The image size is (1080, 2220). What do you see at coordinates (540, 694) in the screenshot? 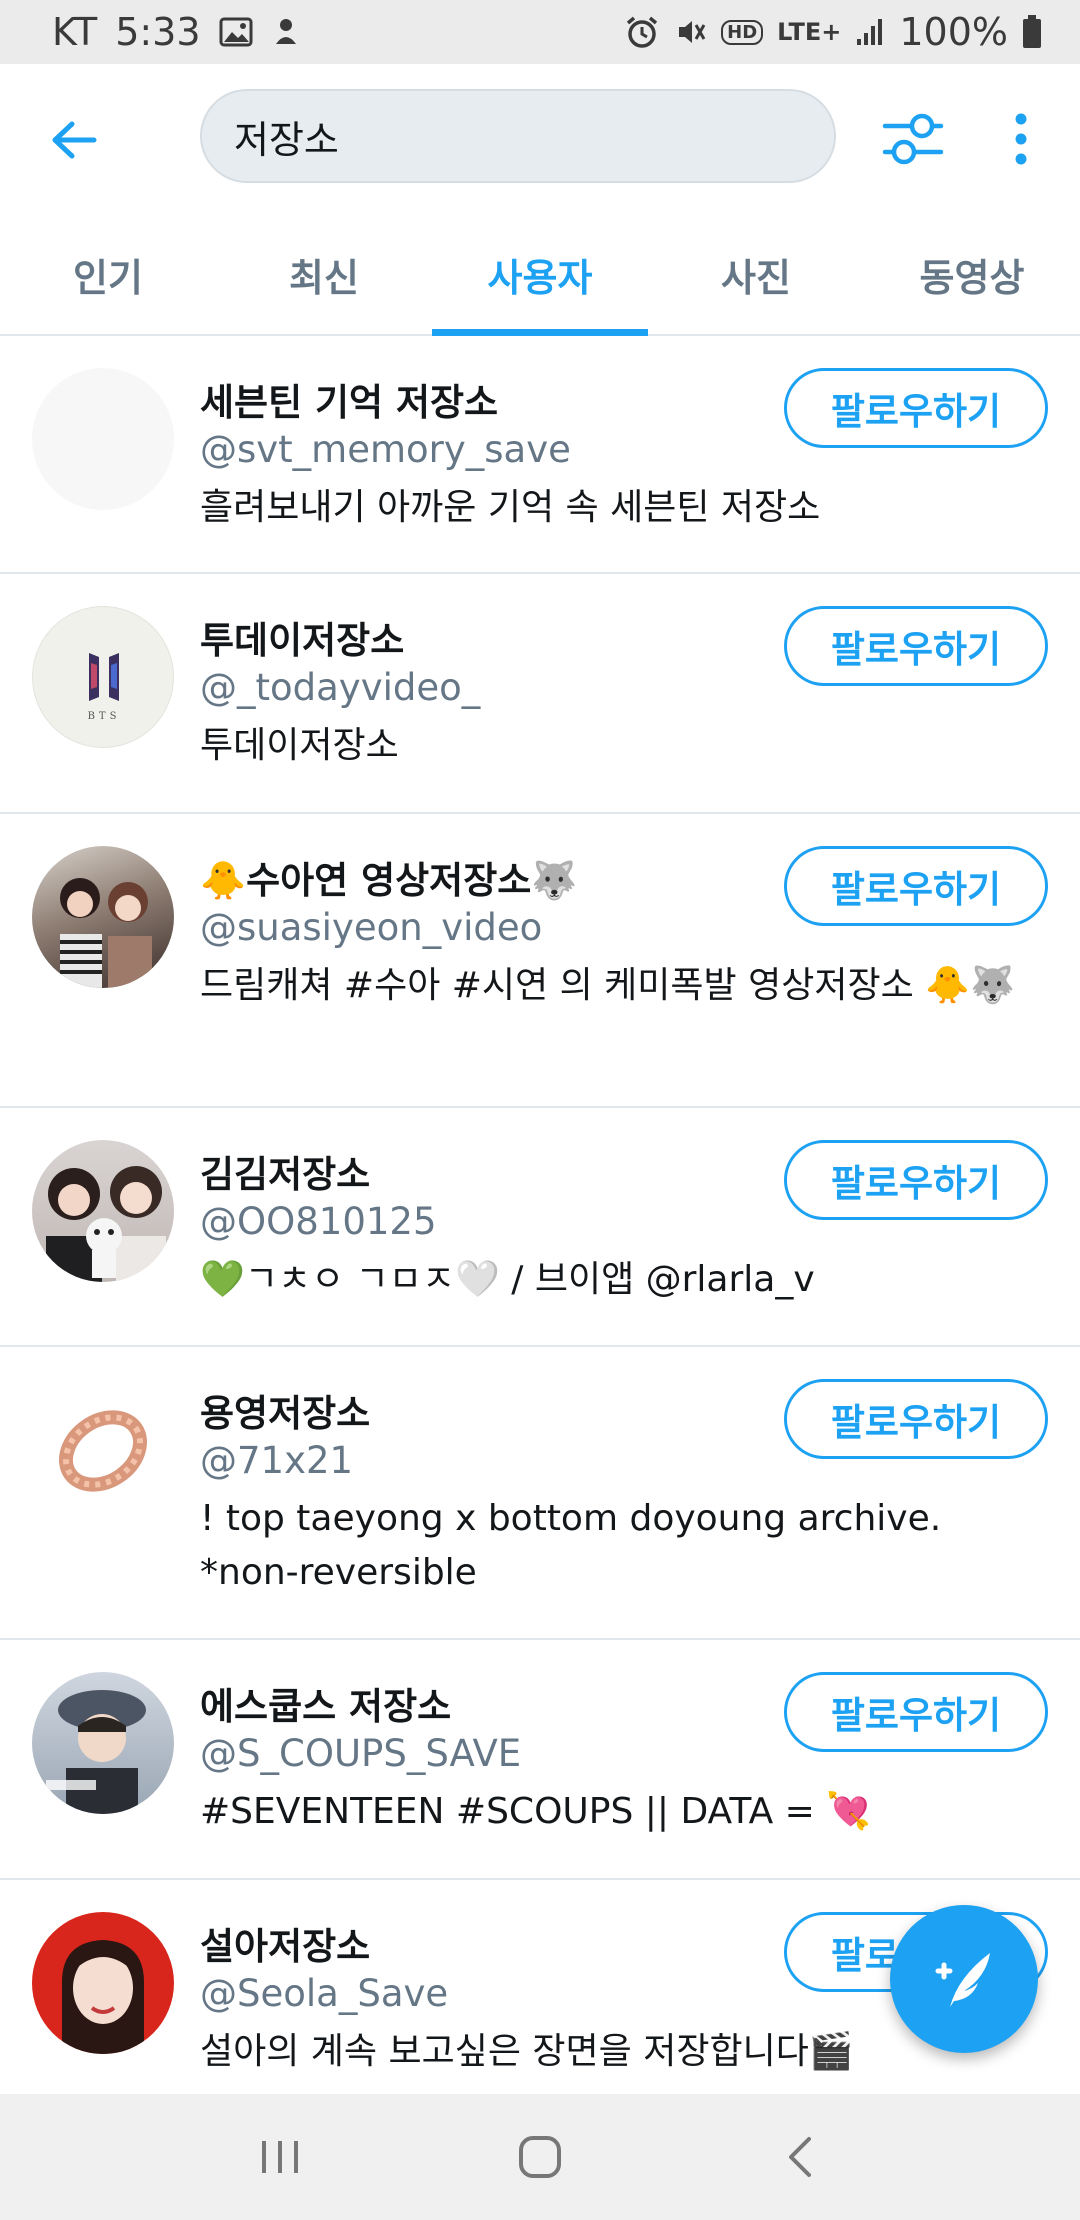
I see `user-row: BTS 투데이저장소 @_todayvideo_ 투데이저장소 팔로우하기` at bounding box center [540, 694].